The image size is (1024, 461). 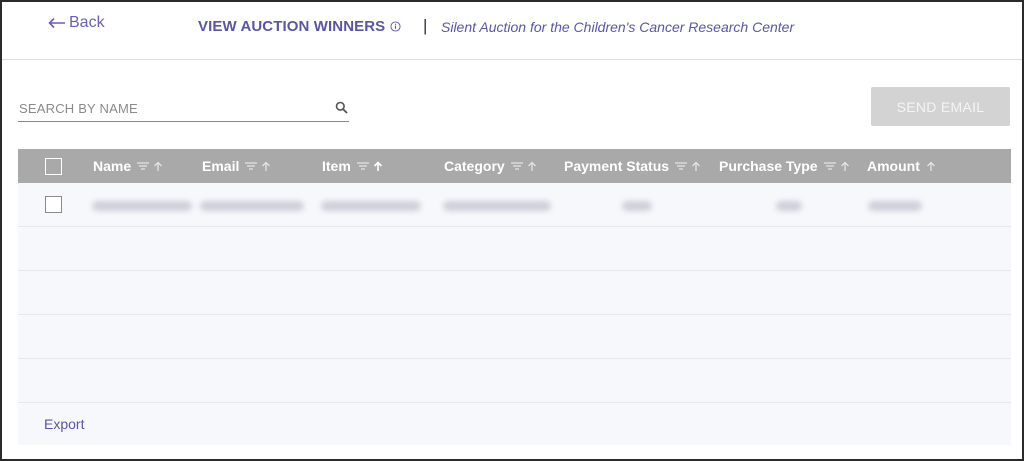 What do you see at coordinates (221, 166) in the screenshot?
I see `column-label: Email` at bounding box center [221, 166].